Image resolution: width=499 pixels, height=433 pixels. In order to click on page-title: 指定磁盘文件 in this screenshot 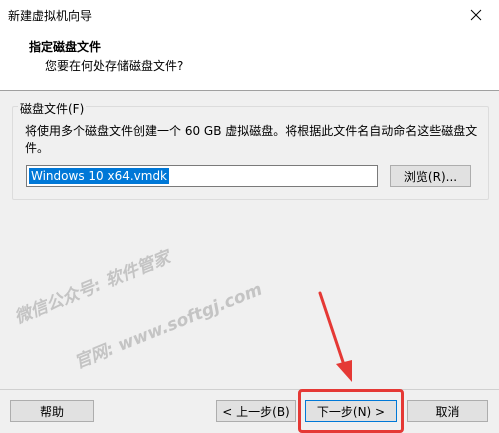, I will do `click(65, 47)`.